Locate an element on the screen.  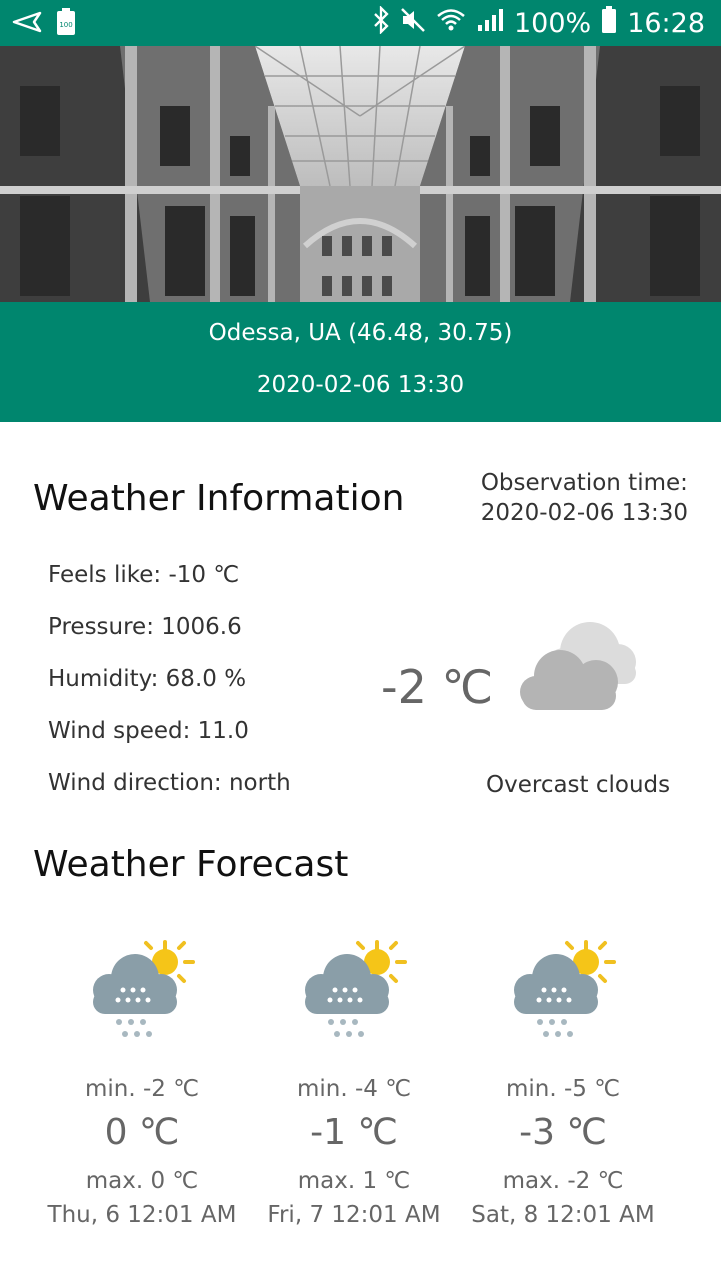
forecast-min: min. -2 ℃ is located at coordinates (142, 1089).